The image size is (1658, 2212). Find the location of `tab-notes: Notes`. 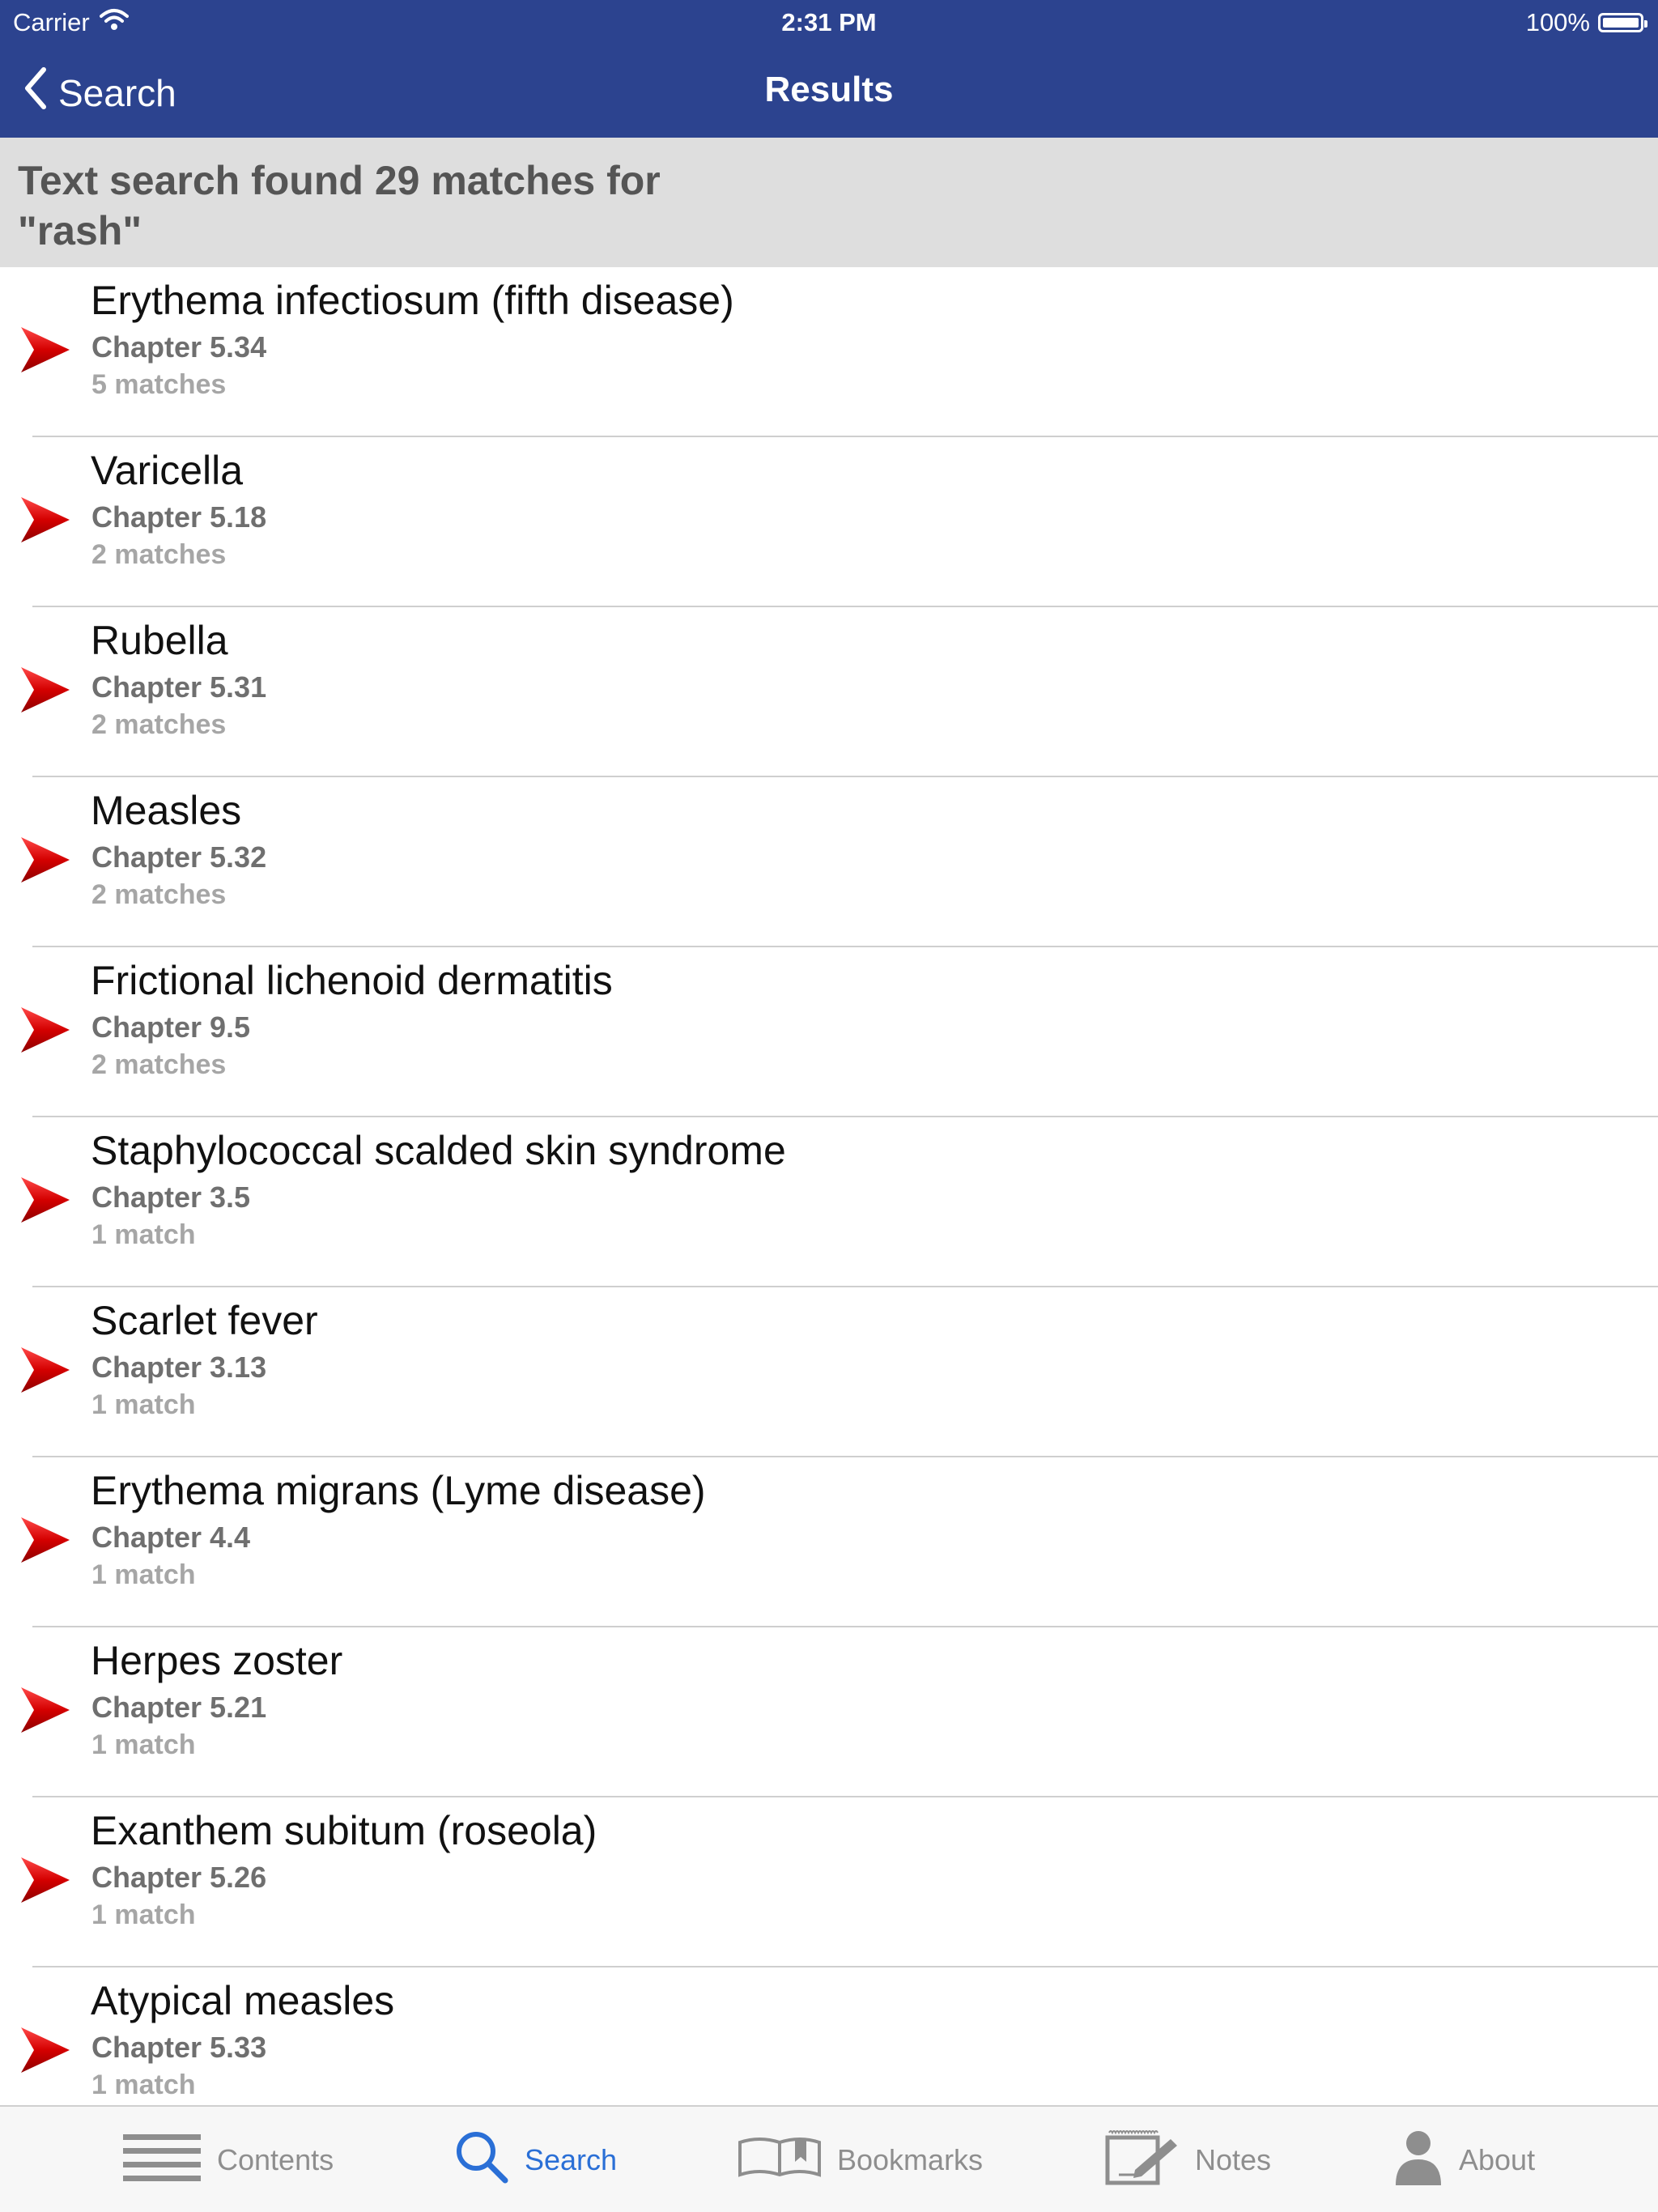

tab-notes: Notes is located at coordinates (1187, 2159).